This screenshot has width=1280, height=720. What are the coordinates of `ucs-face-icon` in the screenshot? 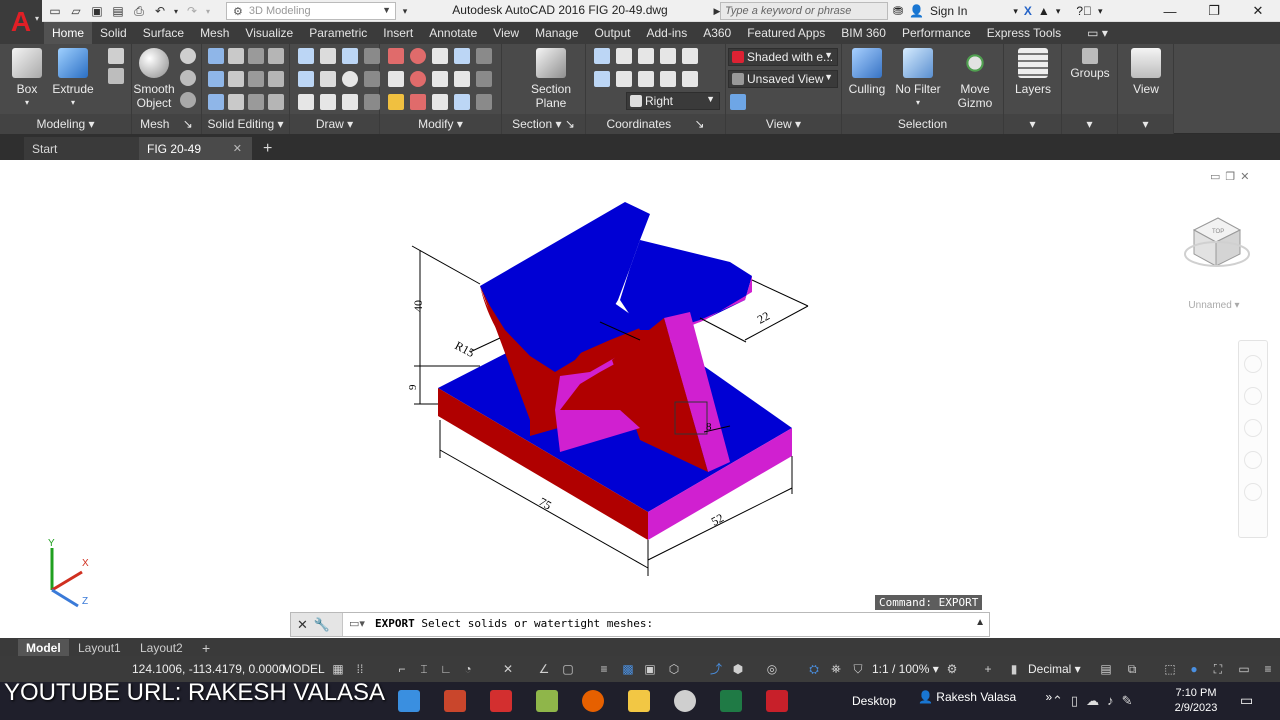 It's located at (646, 79).